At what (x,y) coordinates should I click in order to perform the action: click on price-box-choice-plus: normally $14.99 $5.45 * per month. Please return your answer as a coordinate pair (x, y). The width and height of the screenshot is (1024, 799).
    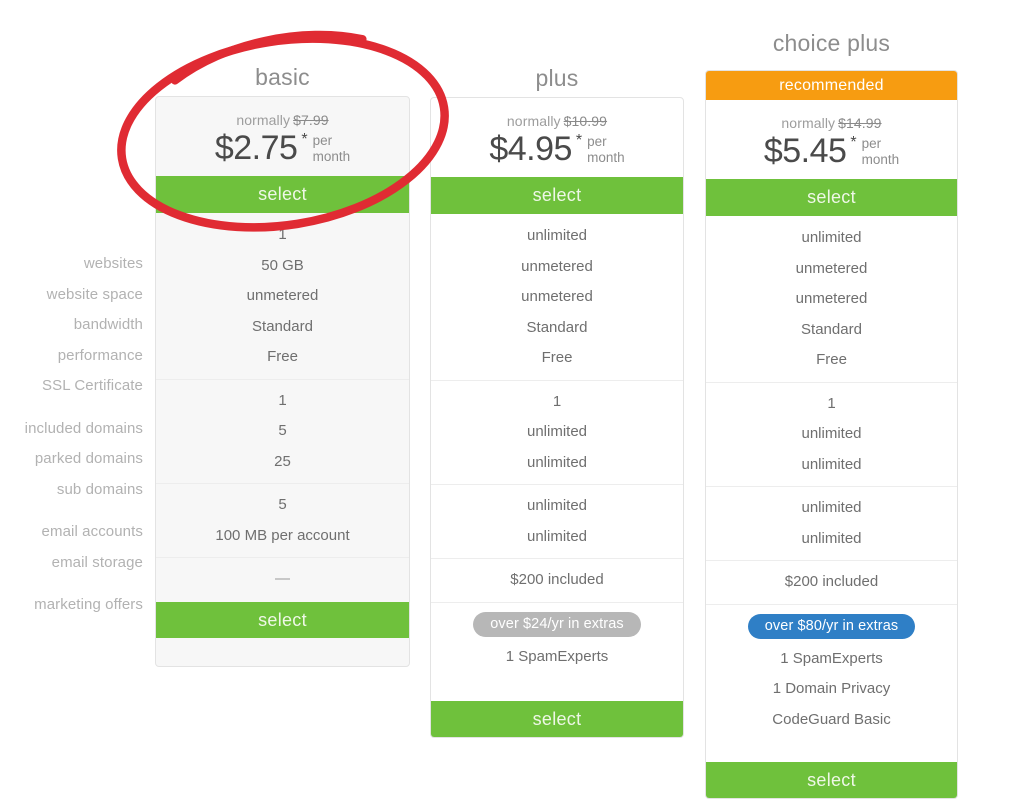
    Looking at the image, I should click on (831, 139).